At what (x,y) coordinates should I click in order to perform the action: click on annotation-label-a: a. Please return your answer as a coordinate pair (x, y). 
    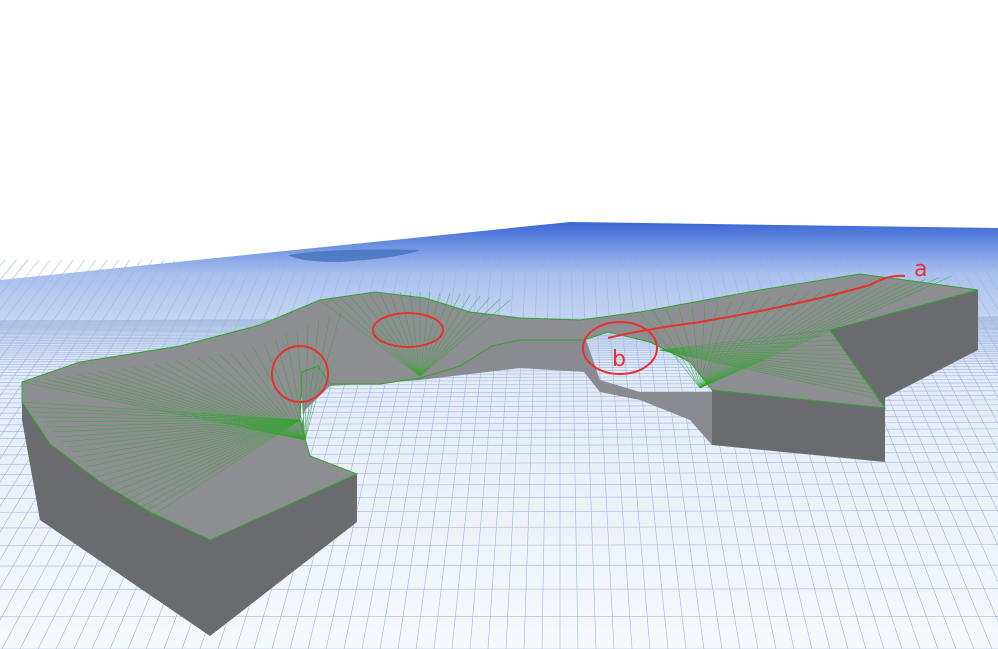
    Looking at the image, I should click on (920, 269).